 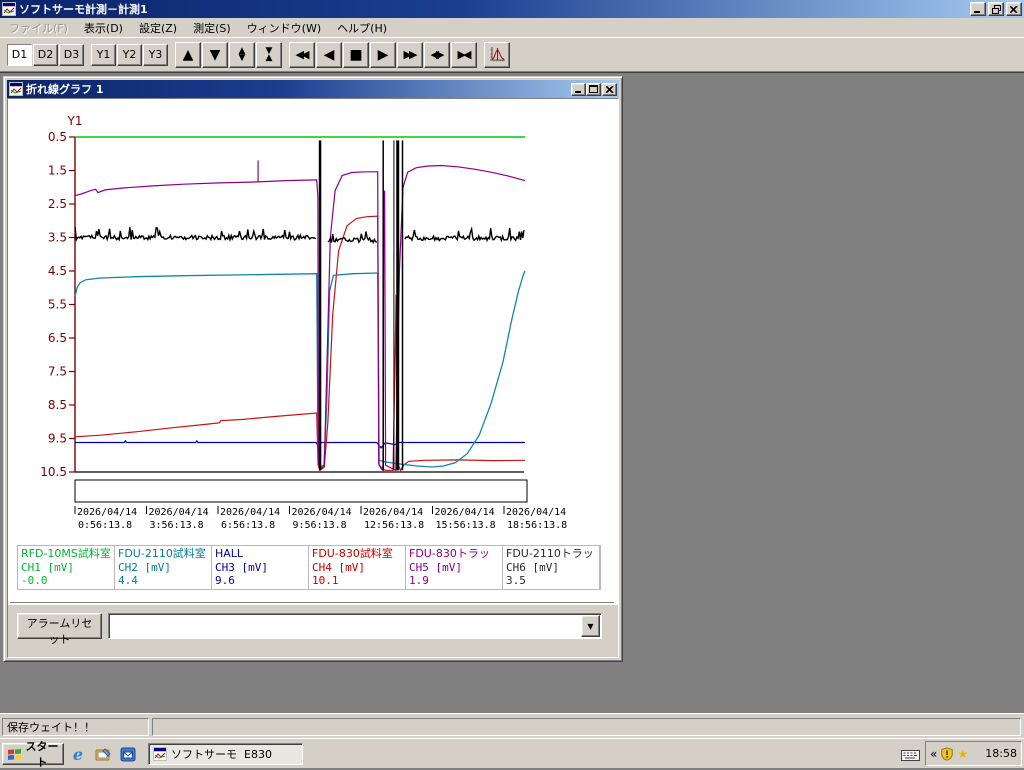 What do you see at coordinates (128, 754) in the screenshot?
I see `outlook-express-icon` at bounding box center [128, 754].